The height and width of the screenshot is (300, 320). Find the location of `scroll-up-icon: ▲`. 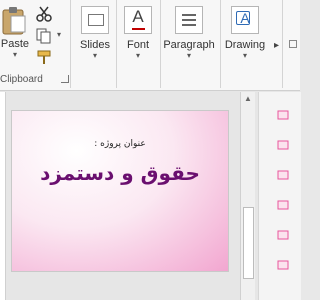

scroll-up-icon: ▲ is located at coordinates (248, 98).